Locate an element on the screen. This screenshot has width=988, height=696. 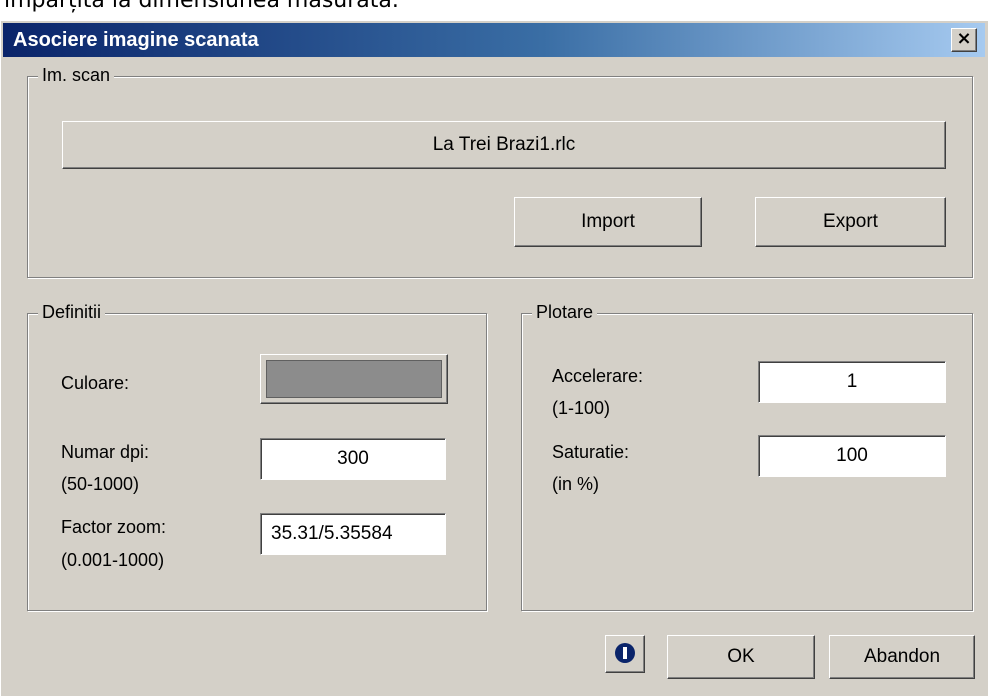
info-icon is located at coordinates (625, 653).